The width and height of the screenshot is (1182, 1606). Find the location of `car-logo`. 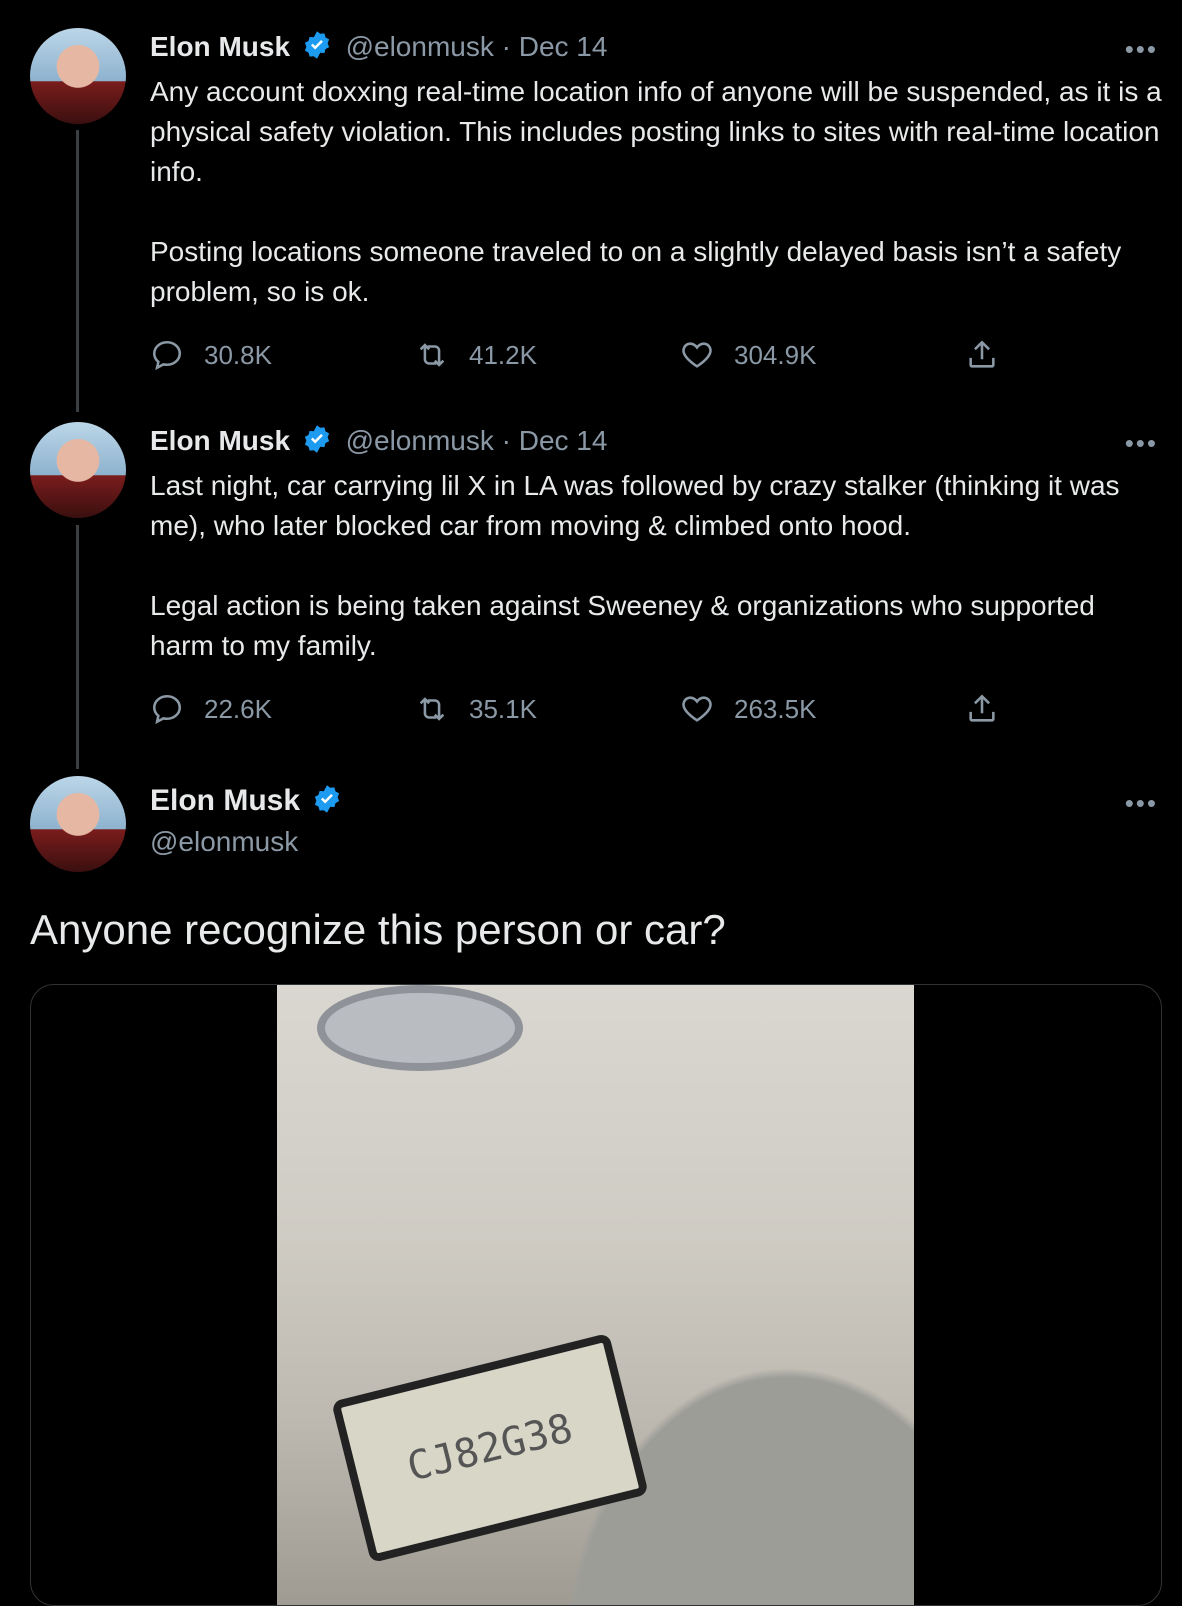

car-logo is located at coordinates (420, 1028).